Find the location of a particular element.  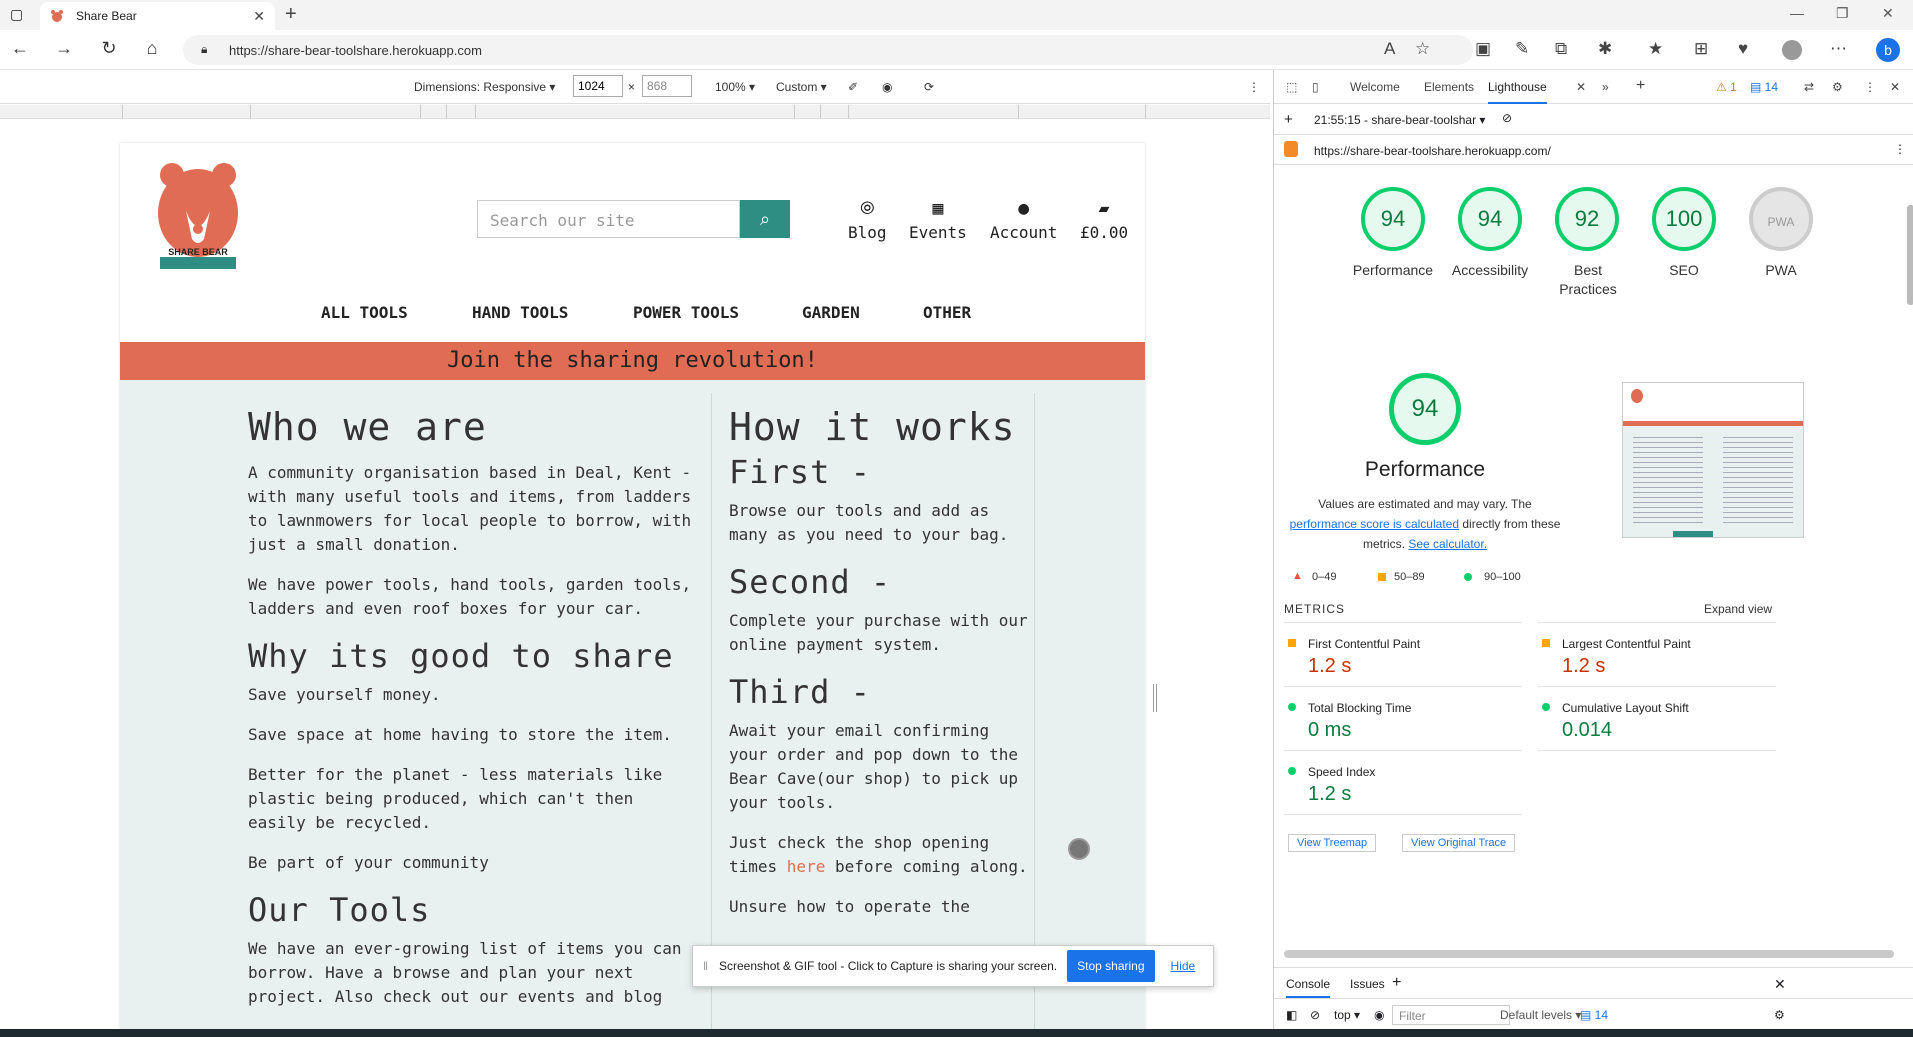

dimensions-dropdown: Dimensions: Responsive ▾ is located at coordinates (484, 87).